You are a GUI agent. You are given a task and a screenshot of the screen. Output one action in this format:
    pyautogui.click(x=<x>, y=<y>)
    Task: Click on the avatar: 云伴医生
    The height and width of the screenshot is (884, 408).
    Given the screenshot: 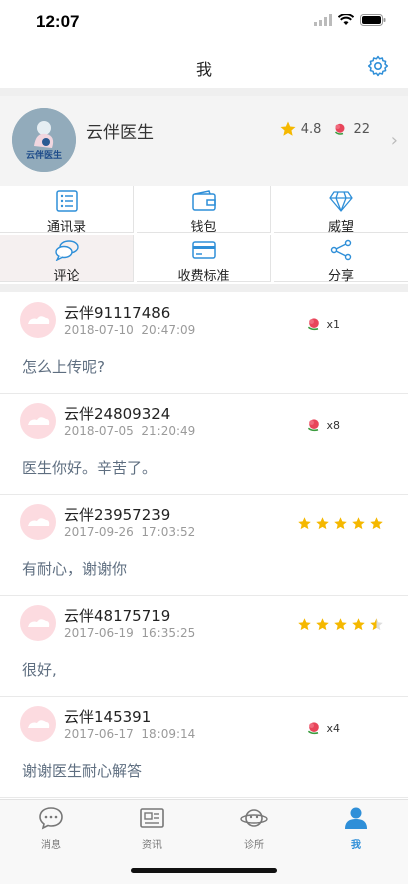 What is the action you would take?
    pyautogui.click(x=44, y=140)
    